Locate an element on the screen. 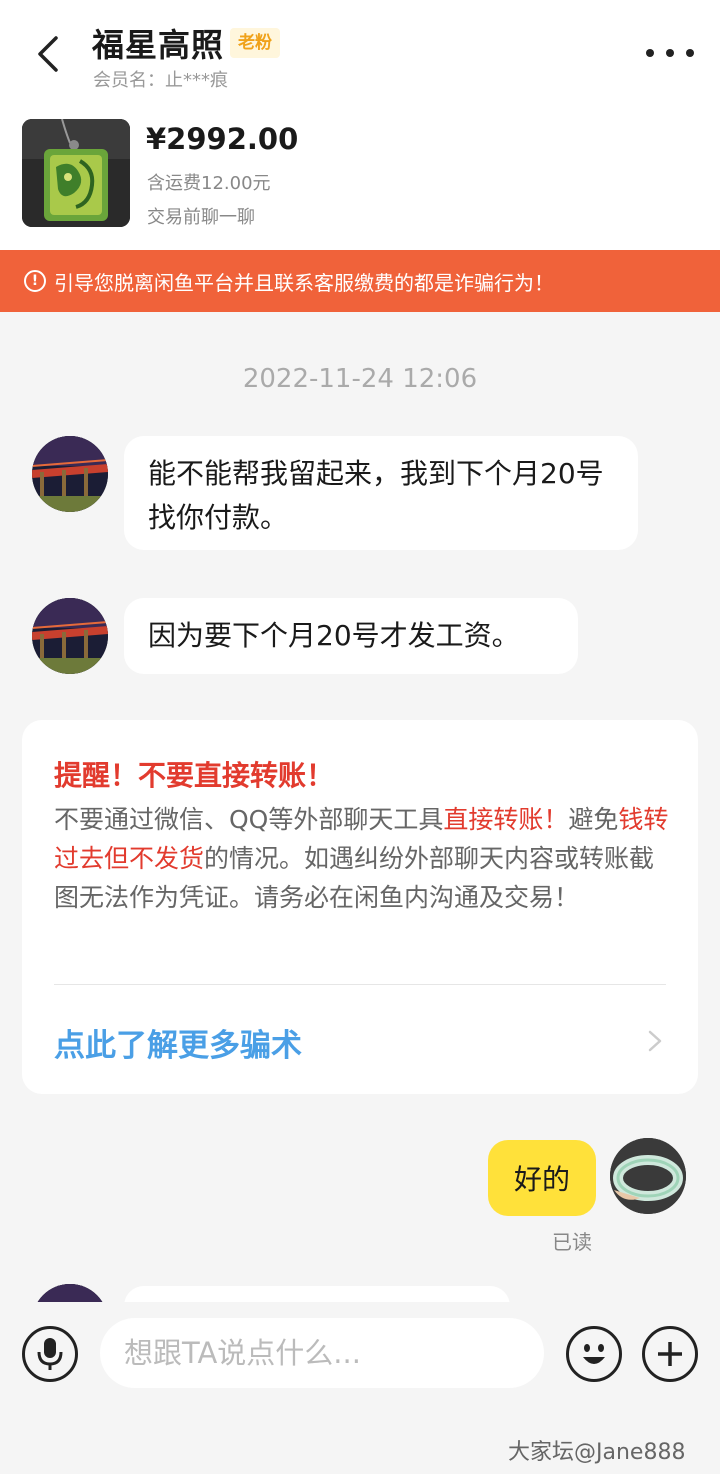 The image size is (720, 1474). product-price: ¥2992.00 is located at coordinates (222, 139).